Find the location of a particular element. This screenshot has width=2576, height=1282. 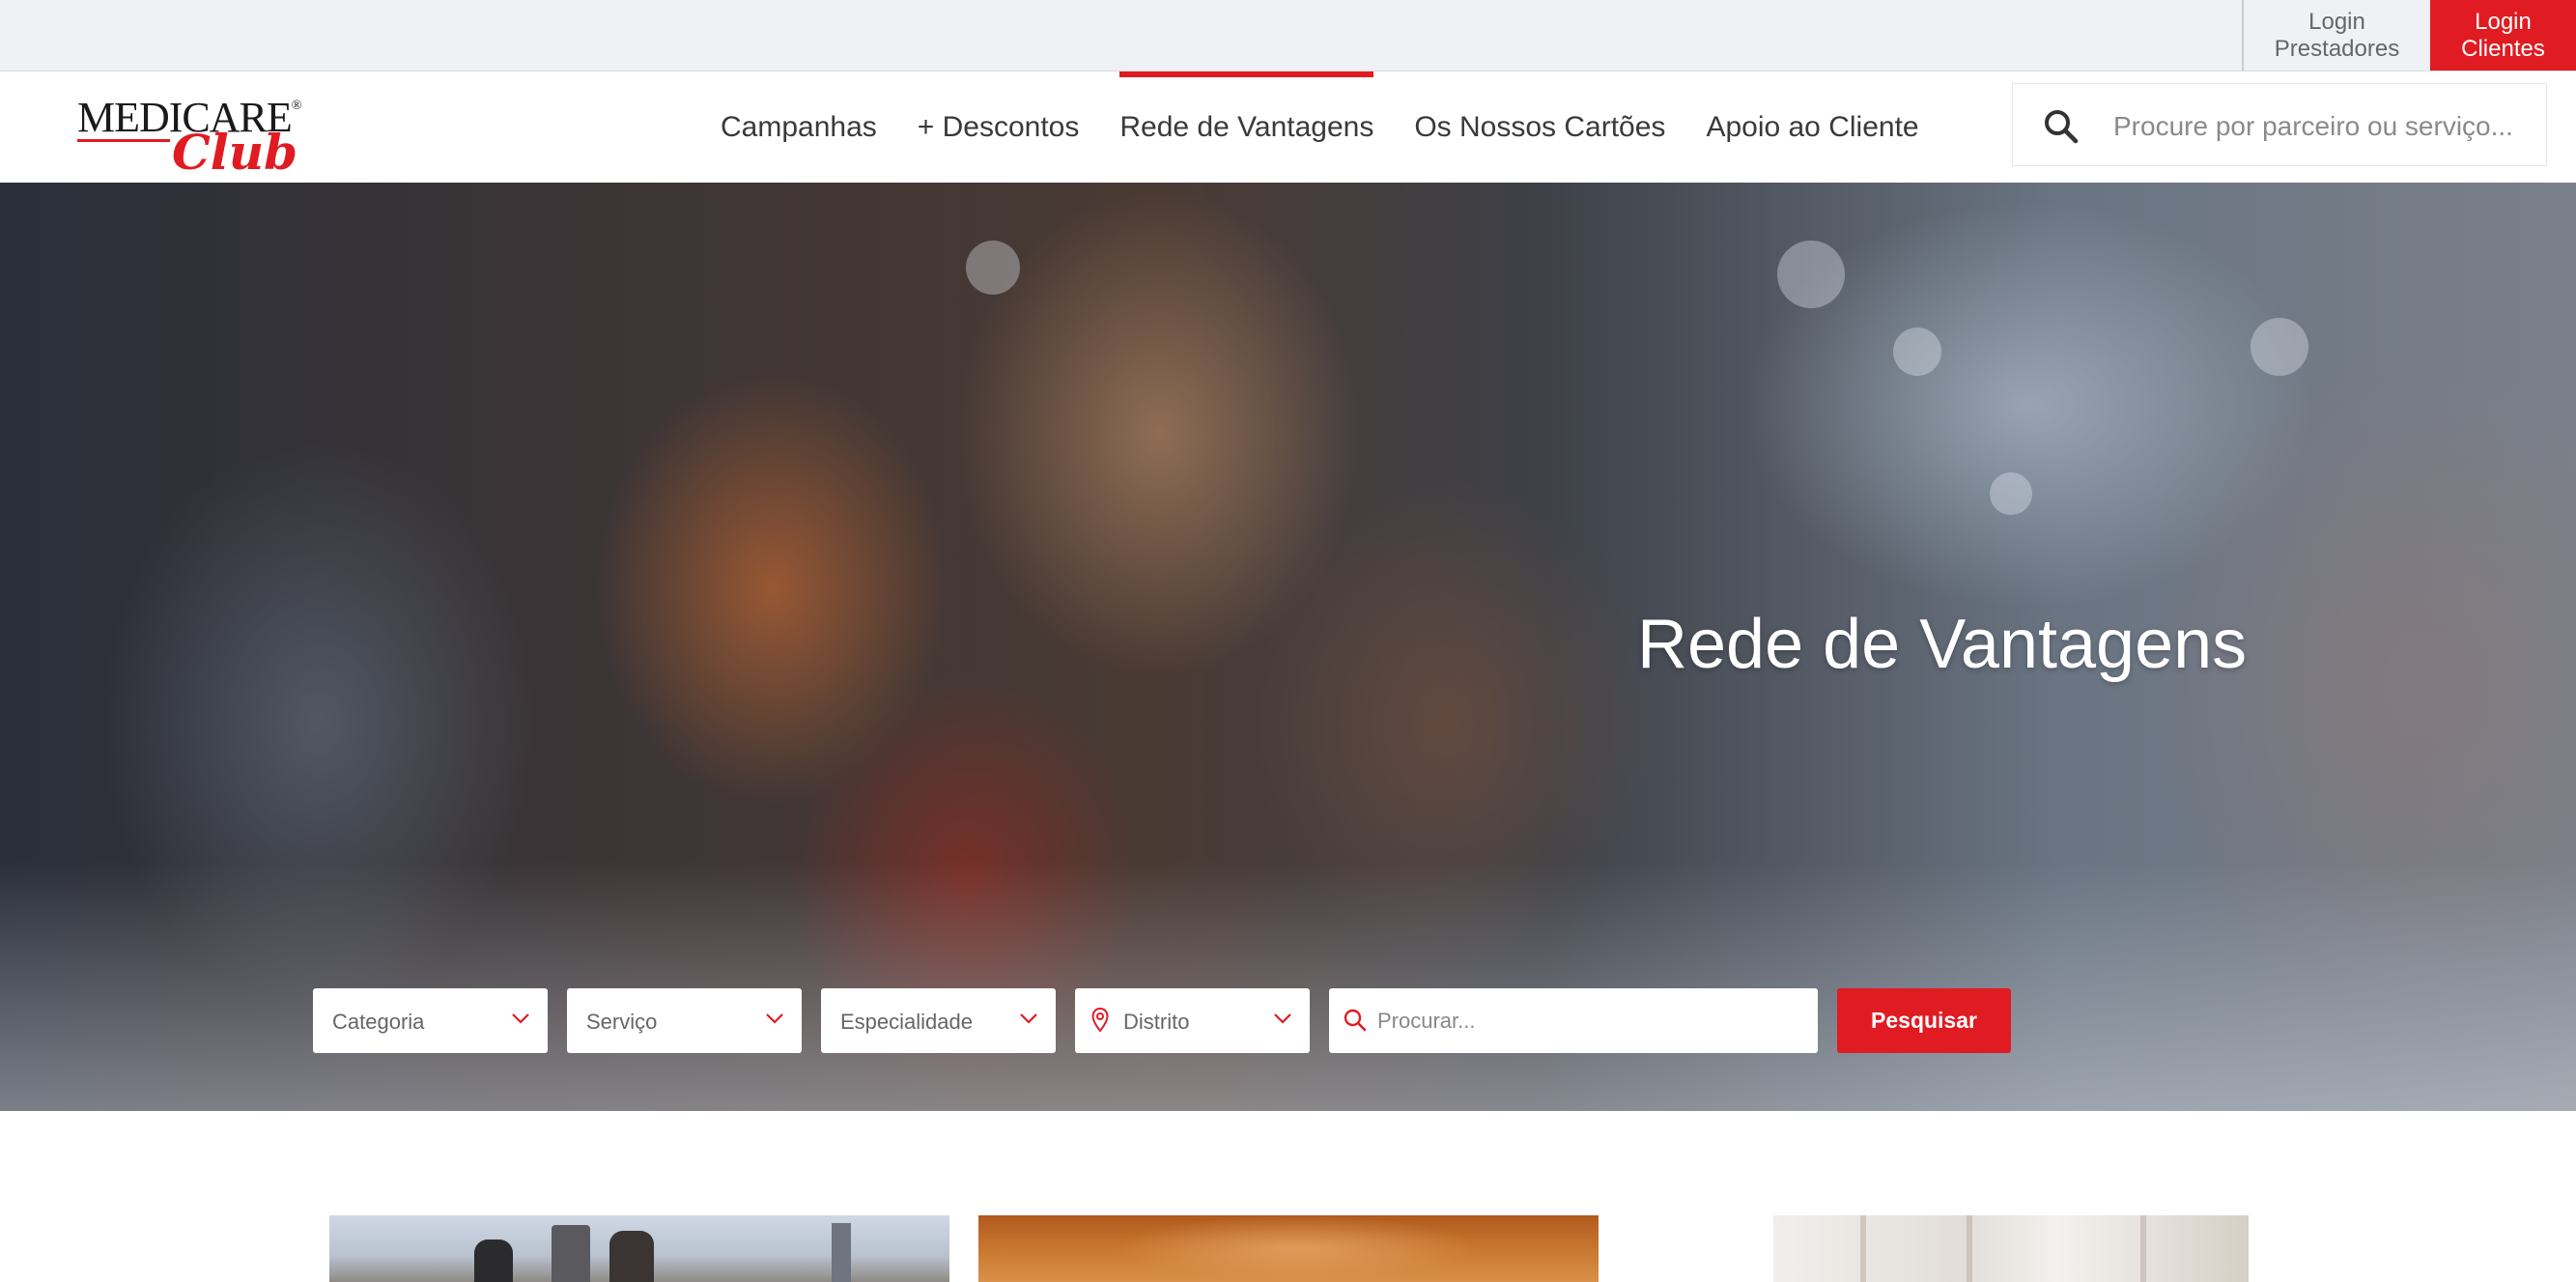

procurar-field is located at coordinates (1573, 1021).